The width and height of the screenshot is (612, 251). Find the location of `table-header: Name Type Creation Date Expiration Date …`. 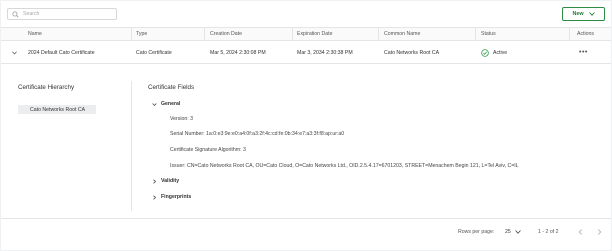

table-header: Name Type Creation Date Expiration Date … is located at coordinates (306, 34).